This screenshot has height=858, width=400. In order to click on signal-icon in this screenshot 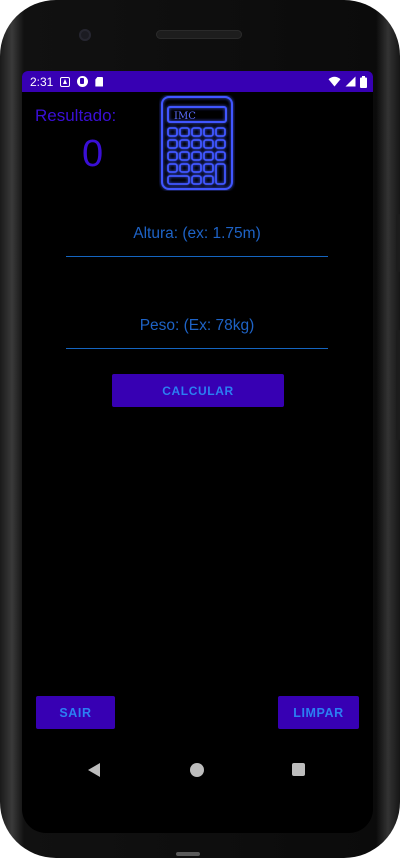, I will do `click(350, 81)`.